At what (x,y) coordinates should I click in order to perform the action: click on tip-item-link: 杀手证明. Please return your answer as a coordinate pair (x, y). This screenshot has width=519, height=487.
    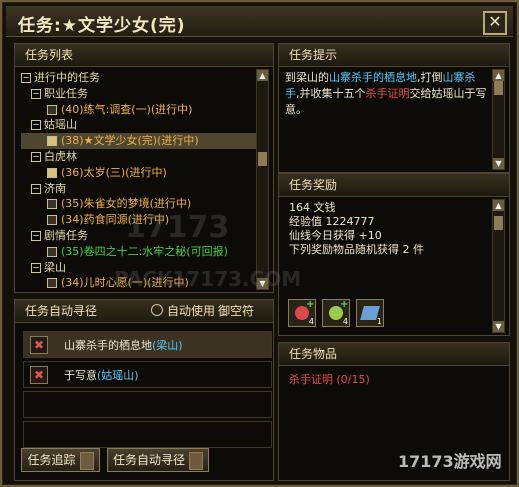
    Looking at the image, I should click on (388, 93).